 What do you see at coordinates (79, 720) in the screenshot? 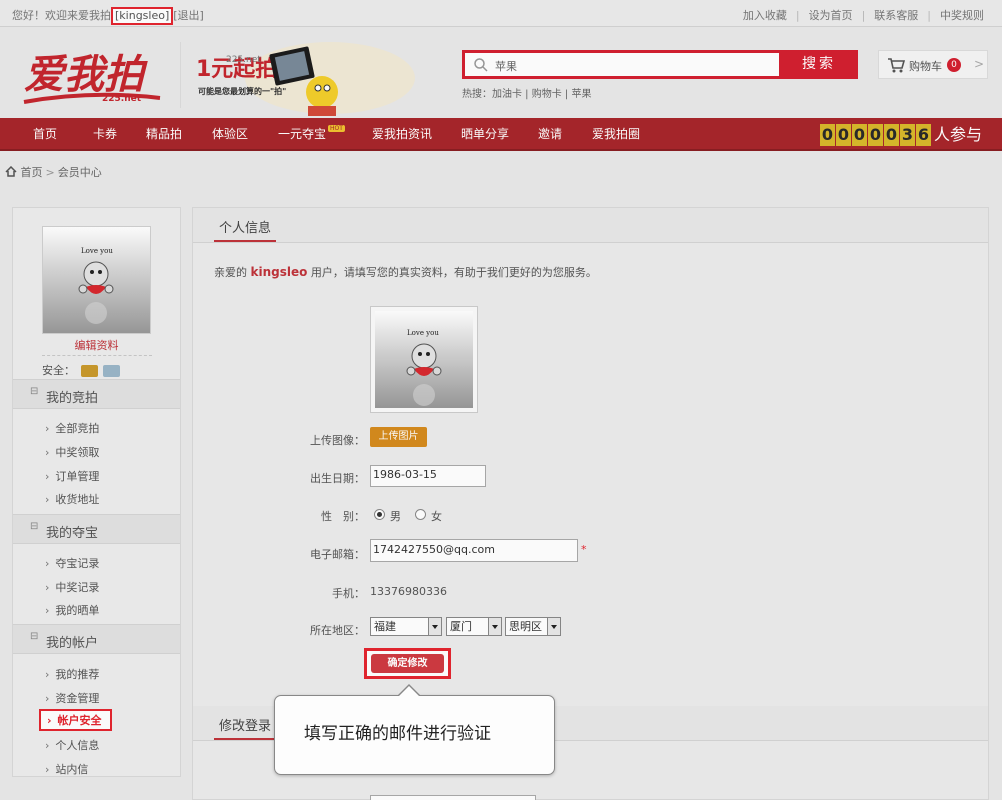
I see `sidebar-item-label: 帐户安全` at bounding box center [79, 720].